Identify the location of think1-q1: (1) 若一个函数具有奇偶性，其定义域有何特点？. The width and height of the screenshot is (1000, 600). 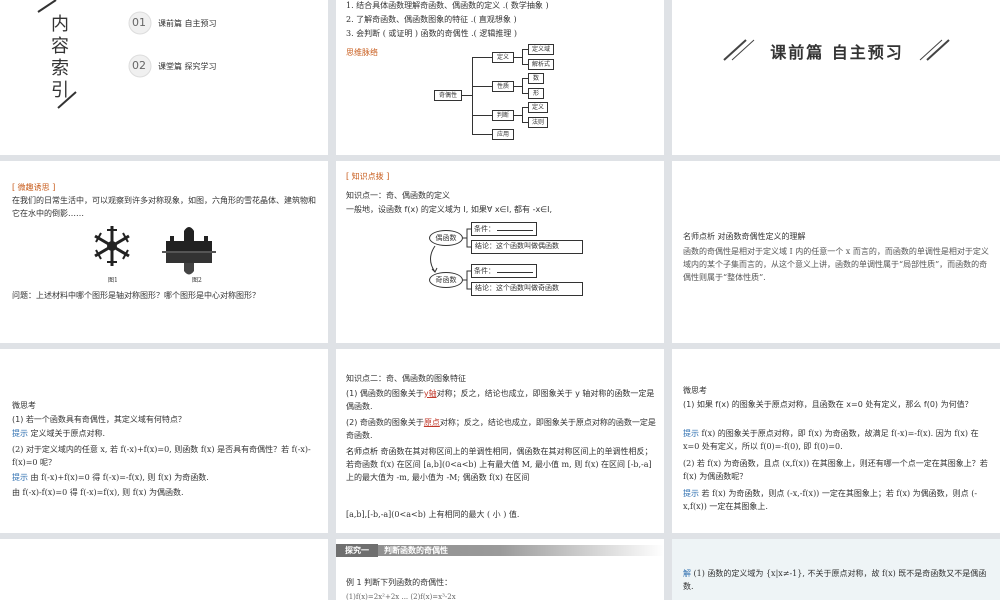
(99, 419).